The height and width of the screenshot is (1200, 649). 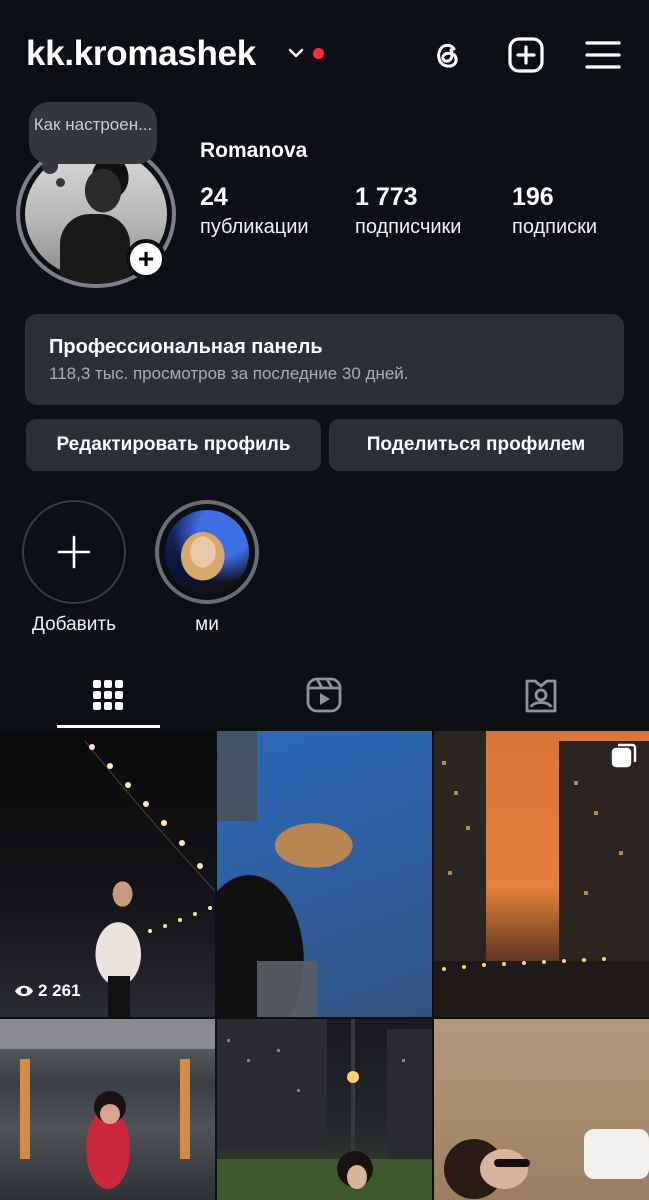 I want to click on avatar-figure, so click(x=95, y=249).